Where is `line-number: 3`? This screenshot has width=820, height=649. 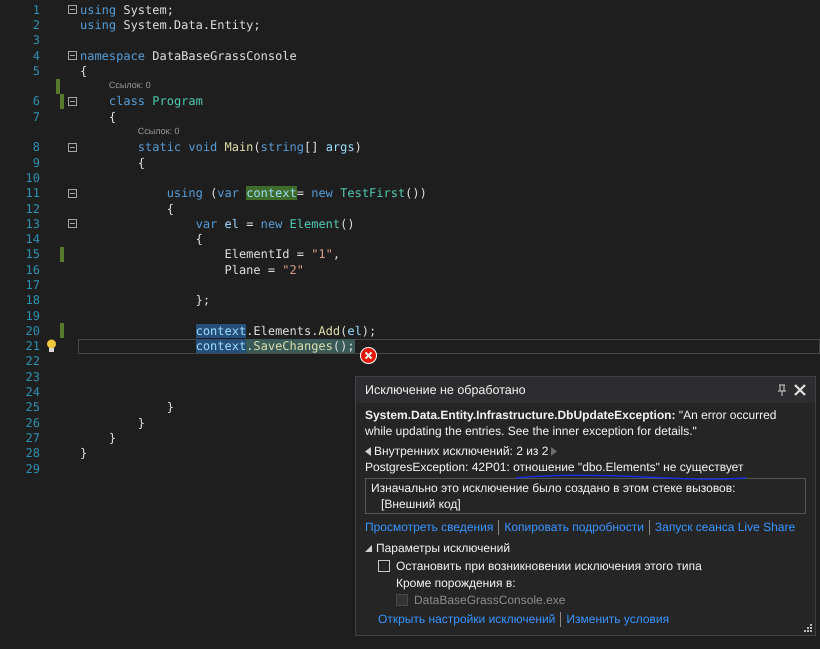
line-number: 3 is located at coordinates (36, 41).